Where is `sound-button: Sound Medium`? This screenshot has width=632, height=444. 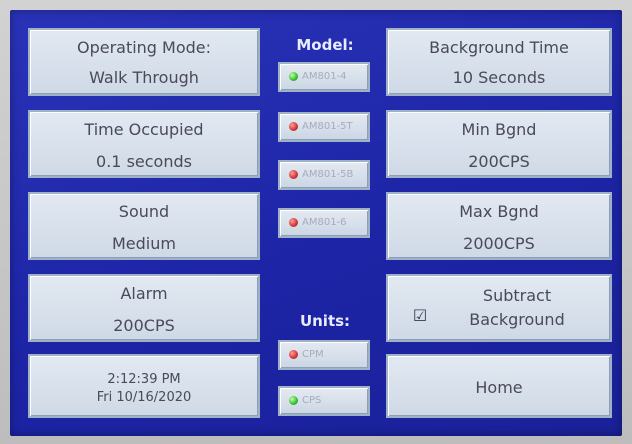 sound-button: Sound Medium is located at coordinates (144, 226).